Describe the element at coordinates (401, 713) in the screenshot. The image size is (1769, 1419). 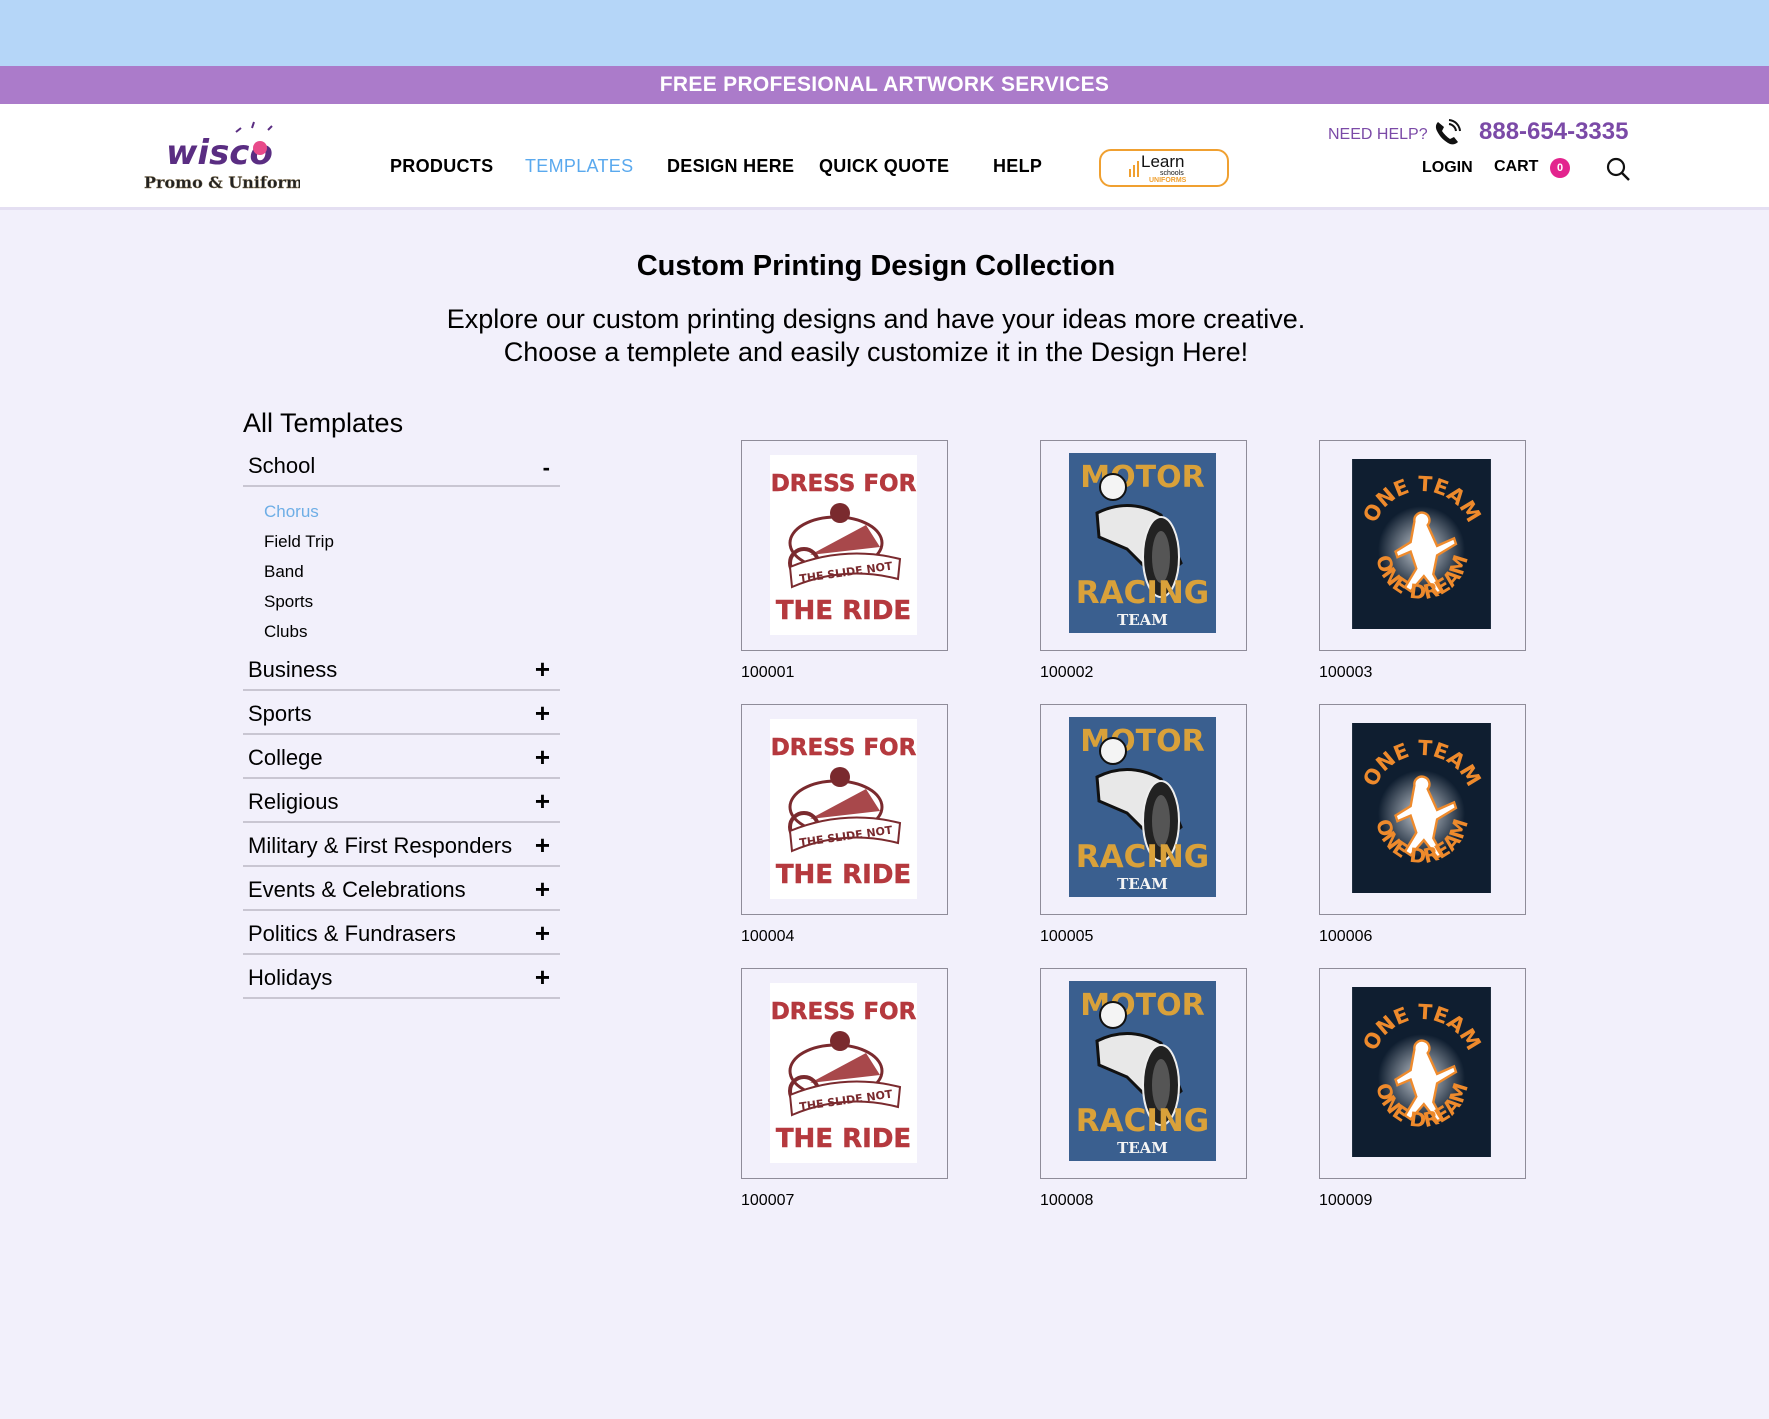
I see `category-sports: Sports +` at that location.